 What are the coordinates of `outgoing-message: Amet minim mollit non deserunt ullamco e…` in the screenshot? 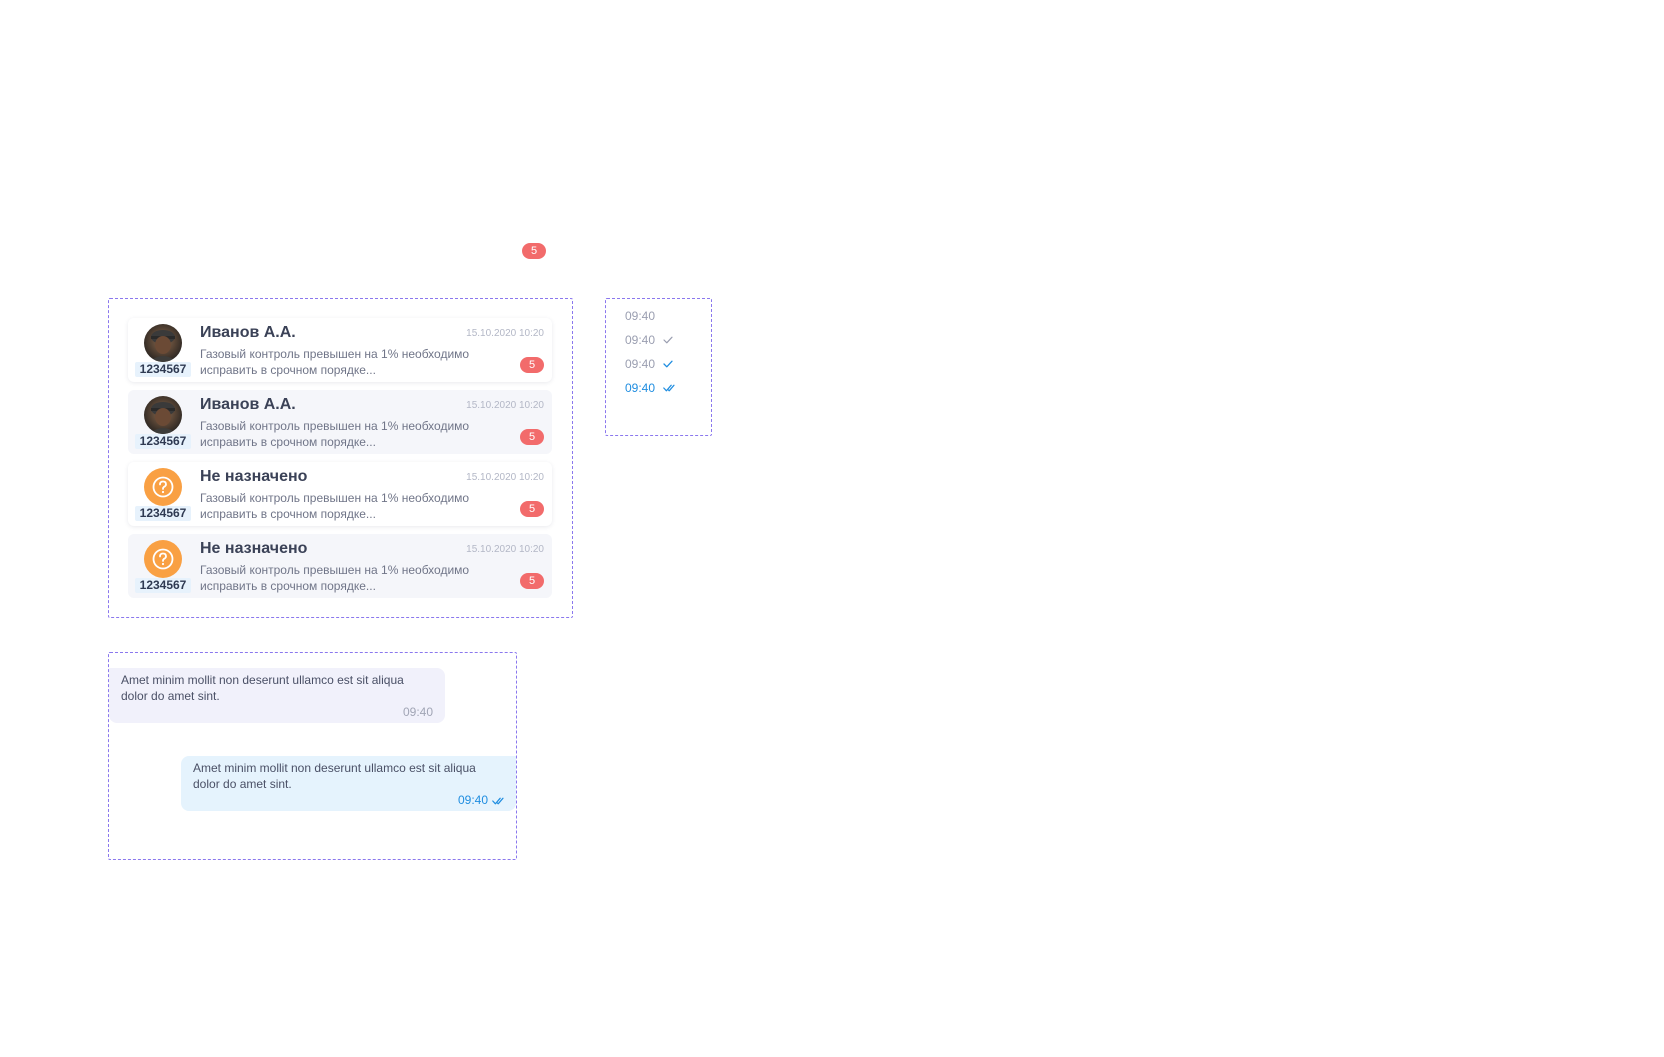 It's located at (348, 783).